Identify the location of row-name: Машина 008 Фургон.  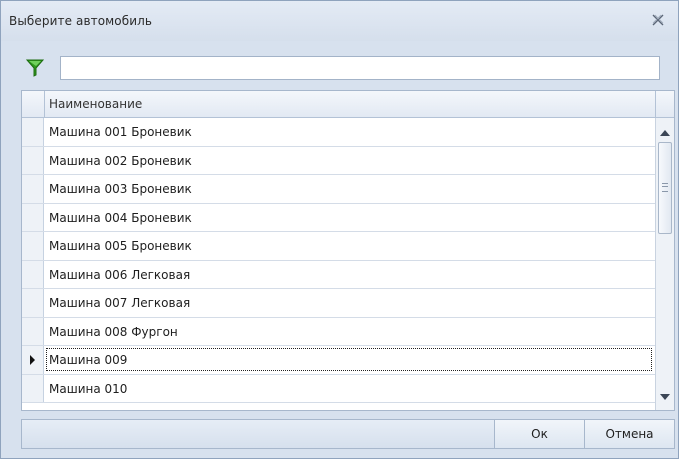
(113, 332).